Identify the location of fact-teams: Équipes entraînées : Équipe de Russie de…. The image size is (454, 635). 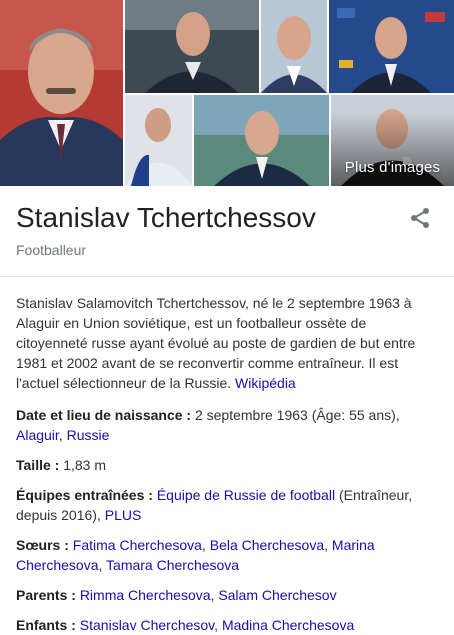
(227, 505).